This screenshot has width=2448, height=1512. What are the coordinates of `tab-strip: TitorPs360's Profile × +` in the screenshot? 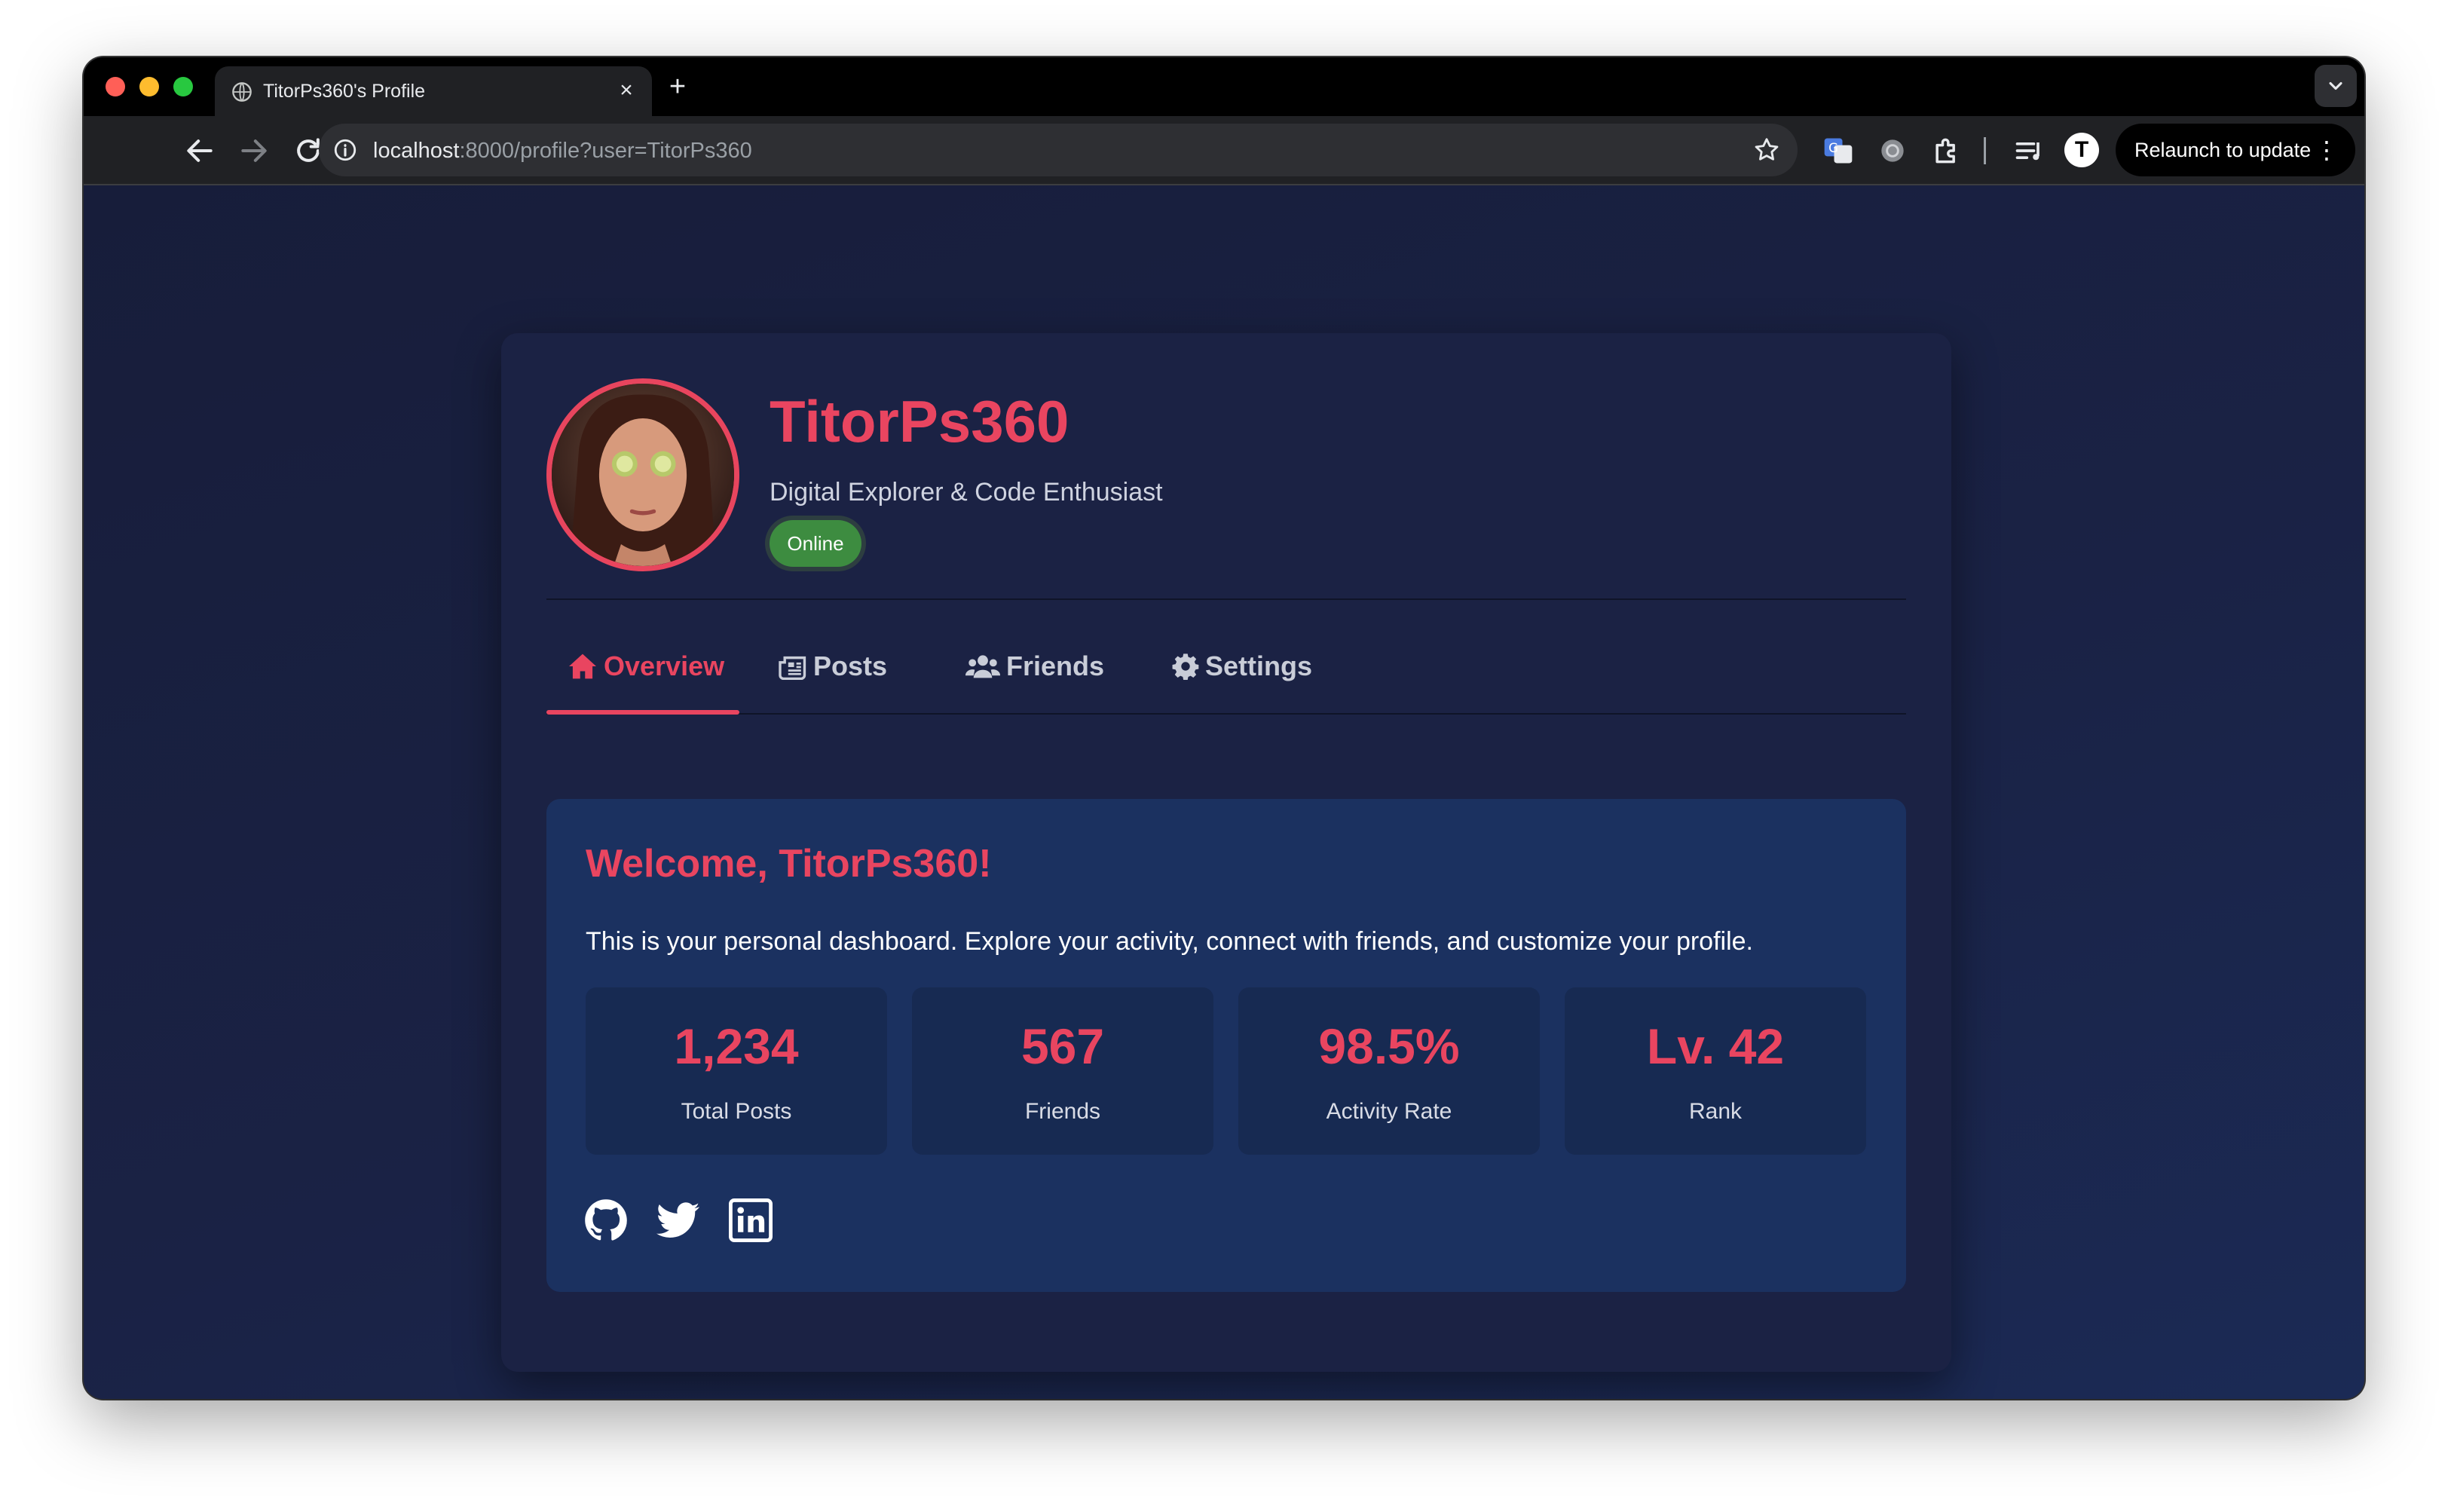 It's located at (1224, 87).